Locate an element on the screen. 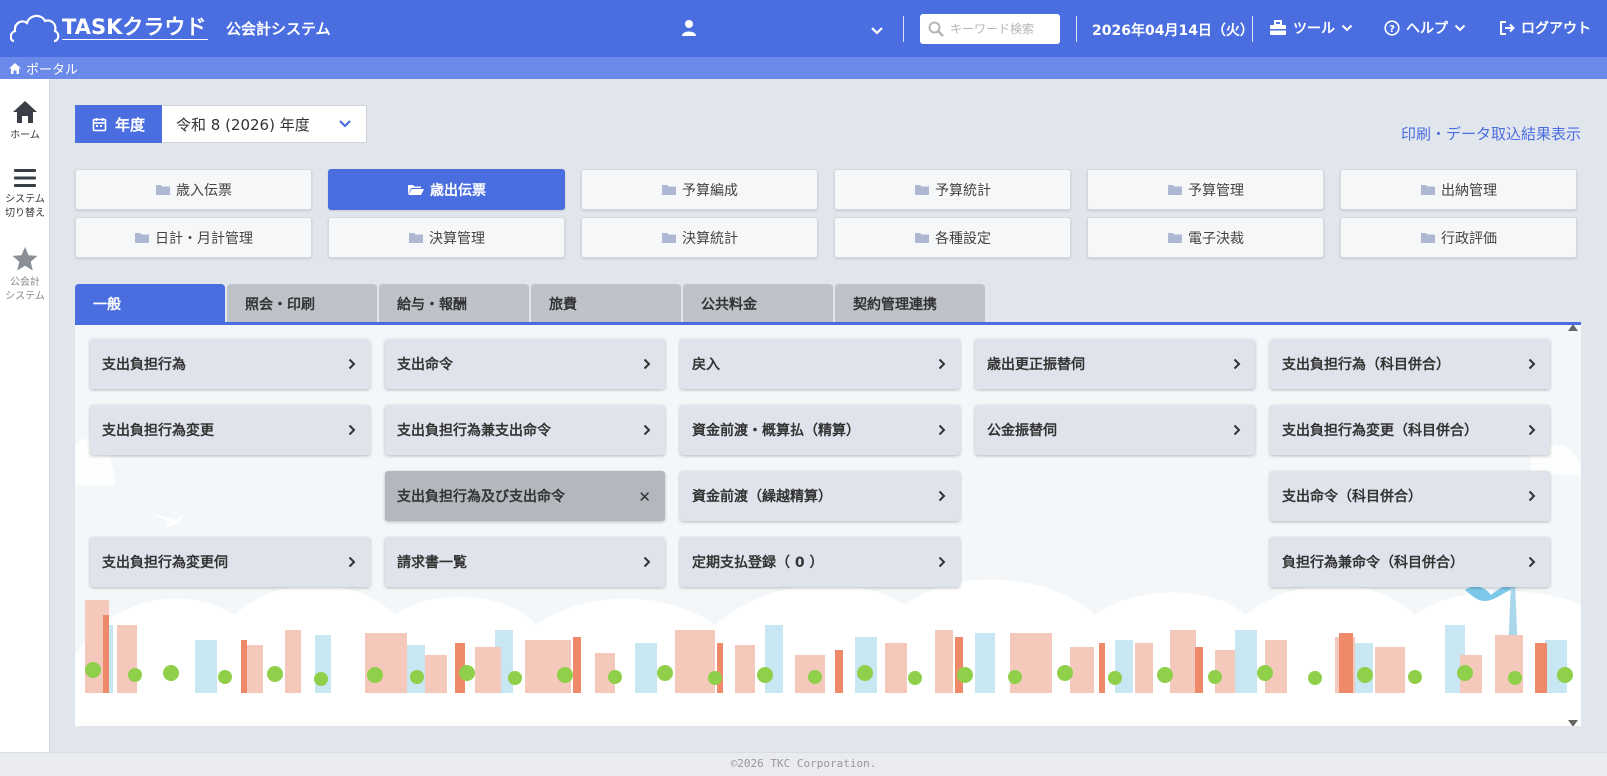 Image resolution: width=1607 pixels, height=776 pixels. category-button: 歳入伝票 is located at coordinates (193, 189).